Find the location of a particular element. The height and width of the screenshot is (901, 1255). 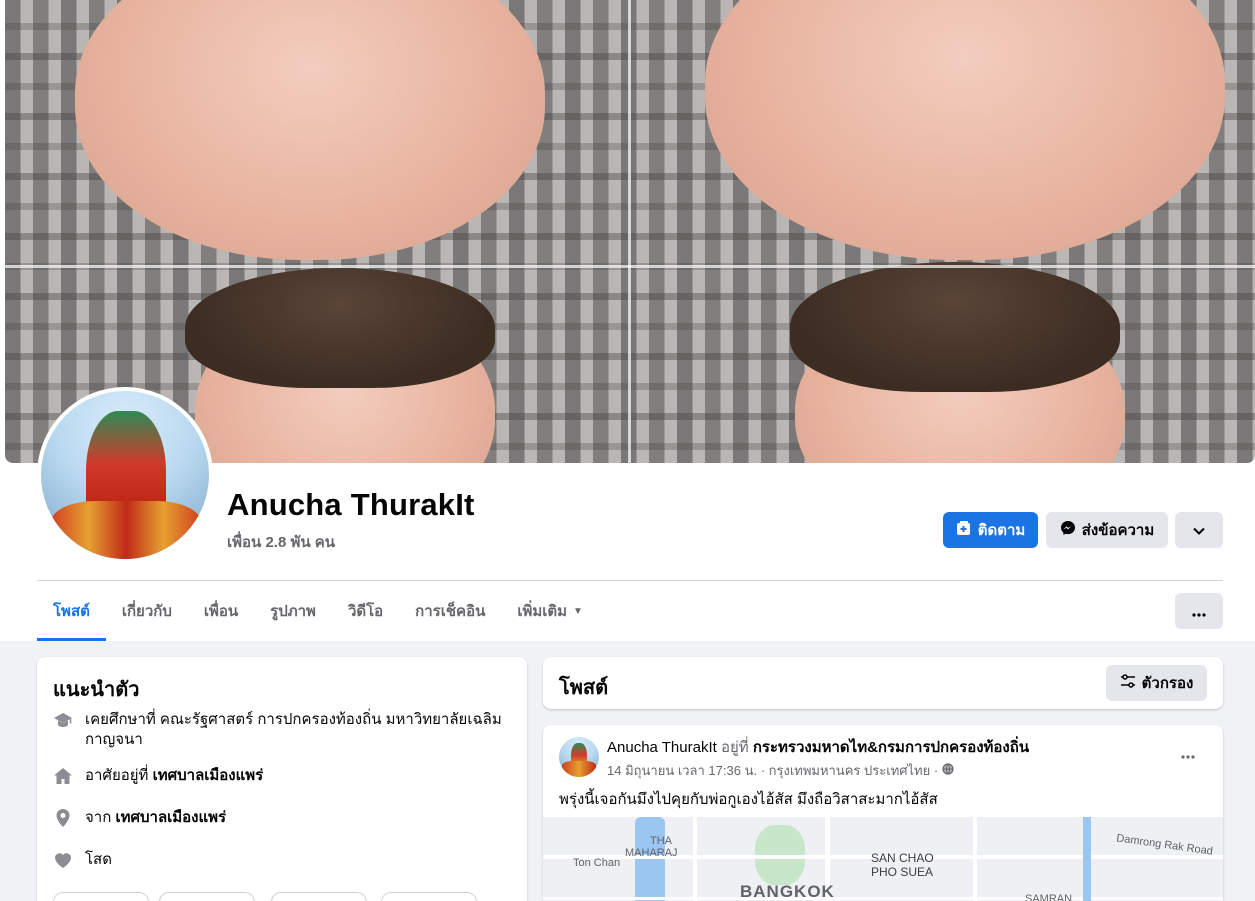

location-pin-icon is located at coordinates (63, 818).